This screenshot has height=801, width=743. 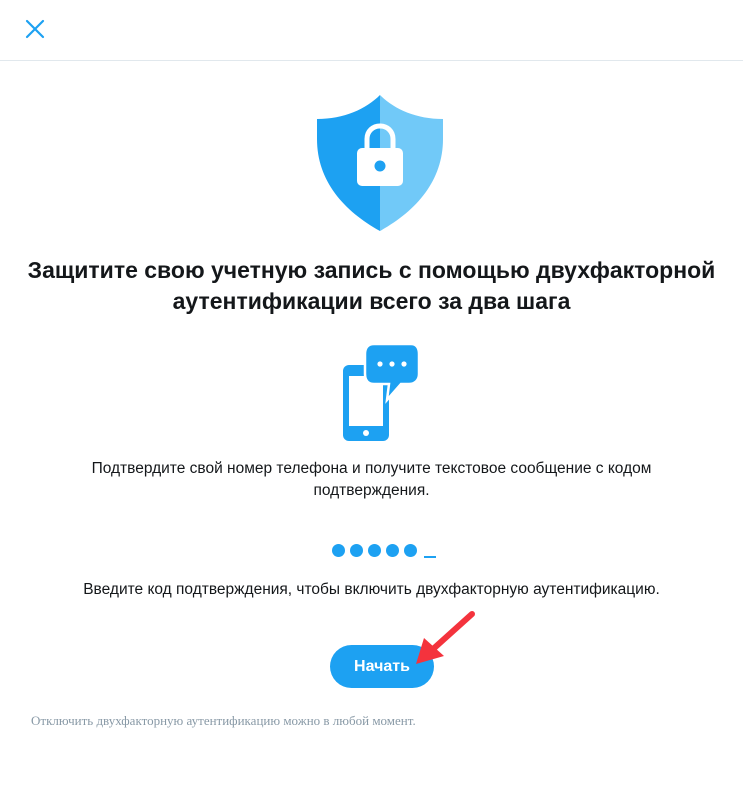 I want to click on start-button: Начать, so click(x=382, y=666).